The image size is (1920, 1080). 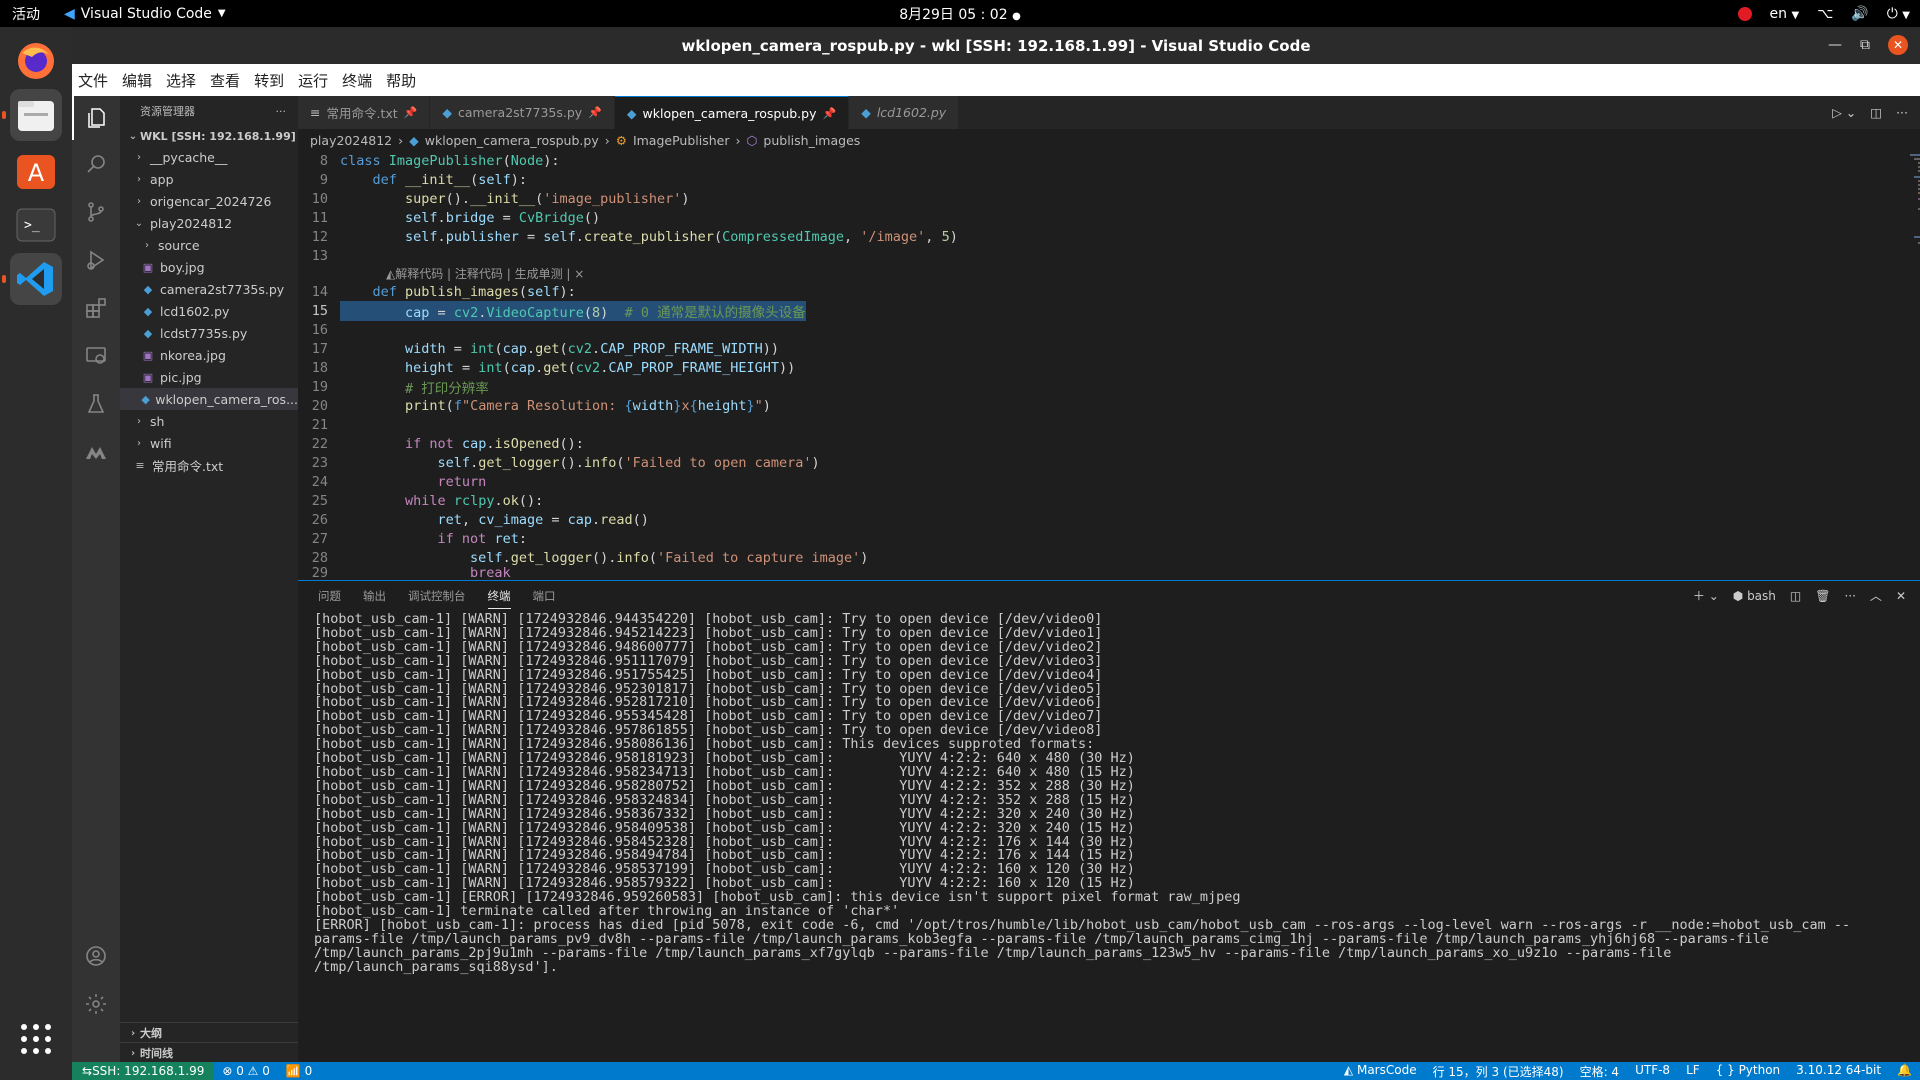 What do you see at coordinates (96, 164) in the screenshot?
I see `search-icon` at bounding box center [96, 164].